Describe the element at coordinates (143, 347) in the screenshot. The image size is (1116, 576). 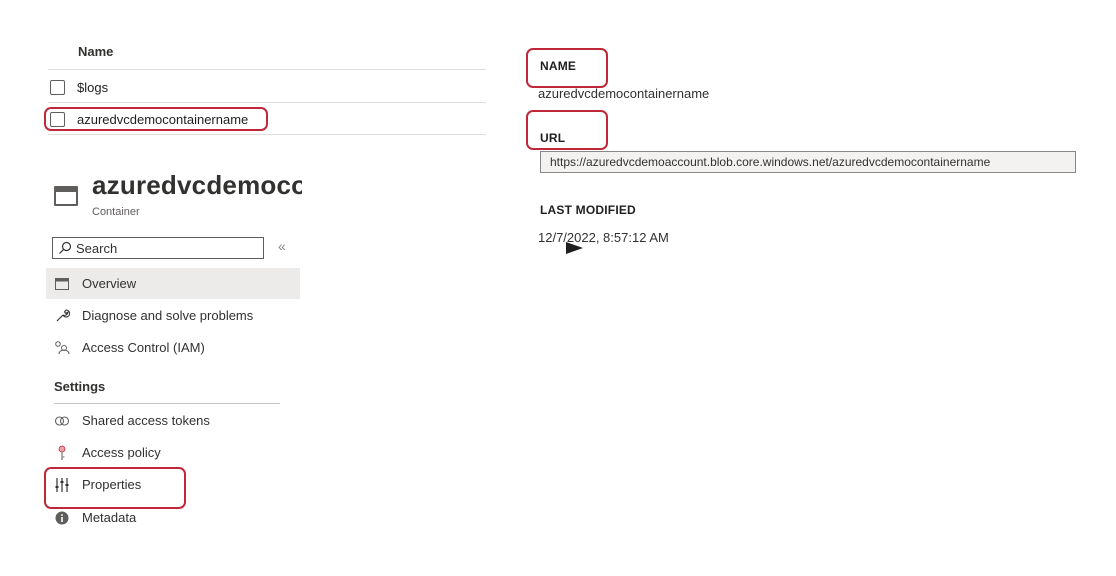
I see `nav-item-label: Access Control (IAM)` at that location.